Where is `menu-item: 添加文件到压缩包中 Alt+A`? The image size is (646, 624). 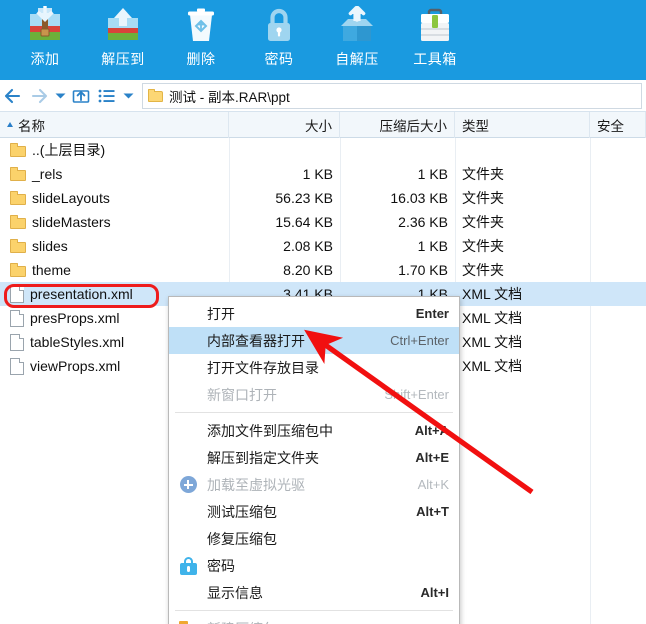
menu-item: 添加文件到压缩包中 Alt+A is located at coordinates (314, 430).